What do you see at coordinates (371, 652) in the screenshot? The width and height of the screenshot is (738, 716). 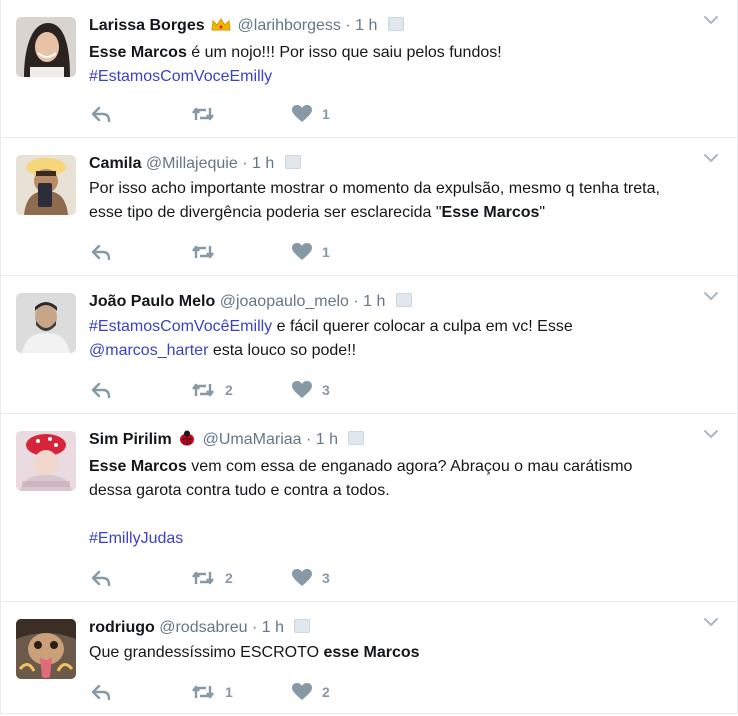 I see `highlighted-text: esse Marcos` at bounding box center [371, 652].